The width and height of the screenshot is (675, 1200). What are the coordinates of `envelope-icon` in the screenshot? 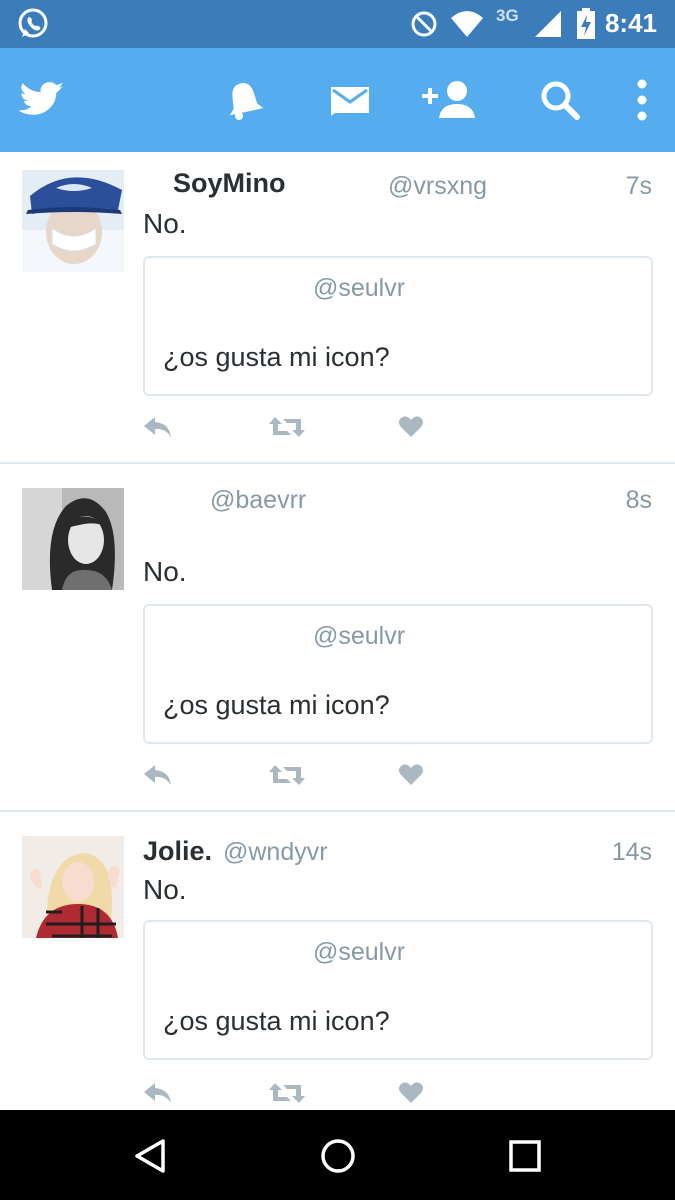 It's located at (350, 101).